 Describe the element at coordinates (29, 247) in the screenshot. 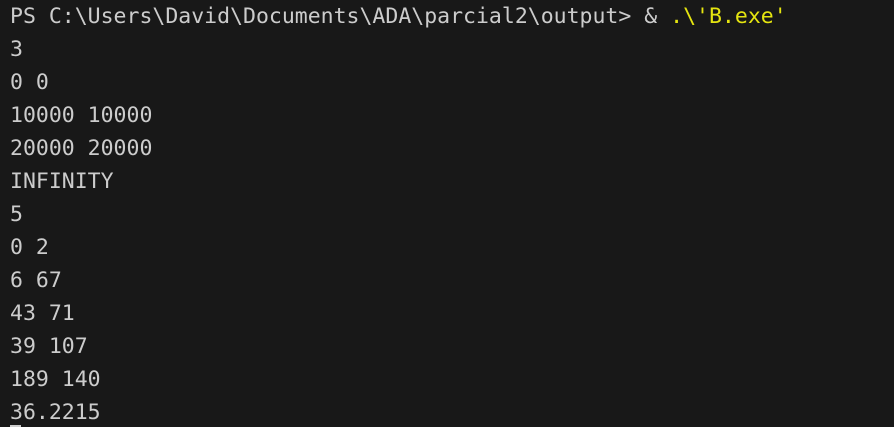

I see `output-line: 0 2` at that location.